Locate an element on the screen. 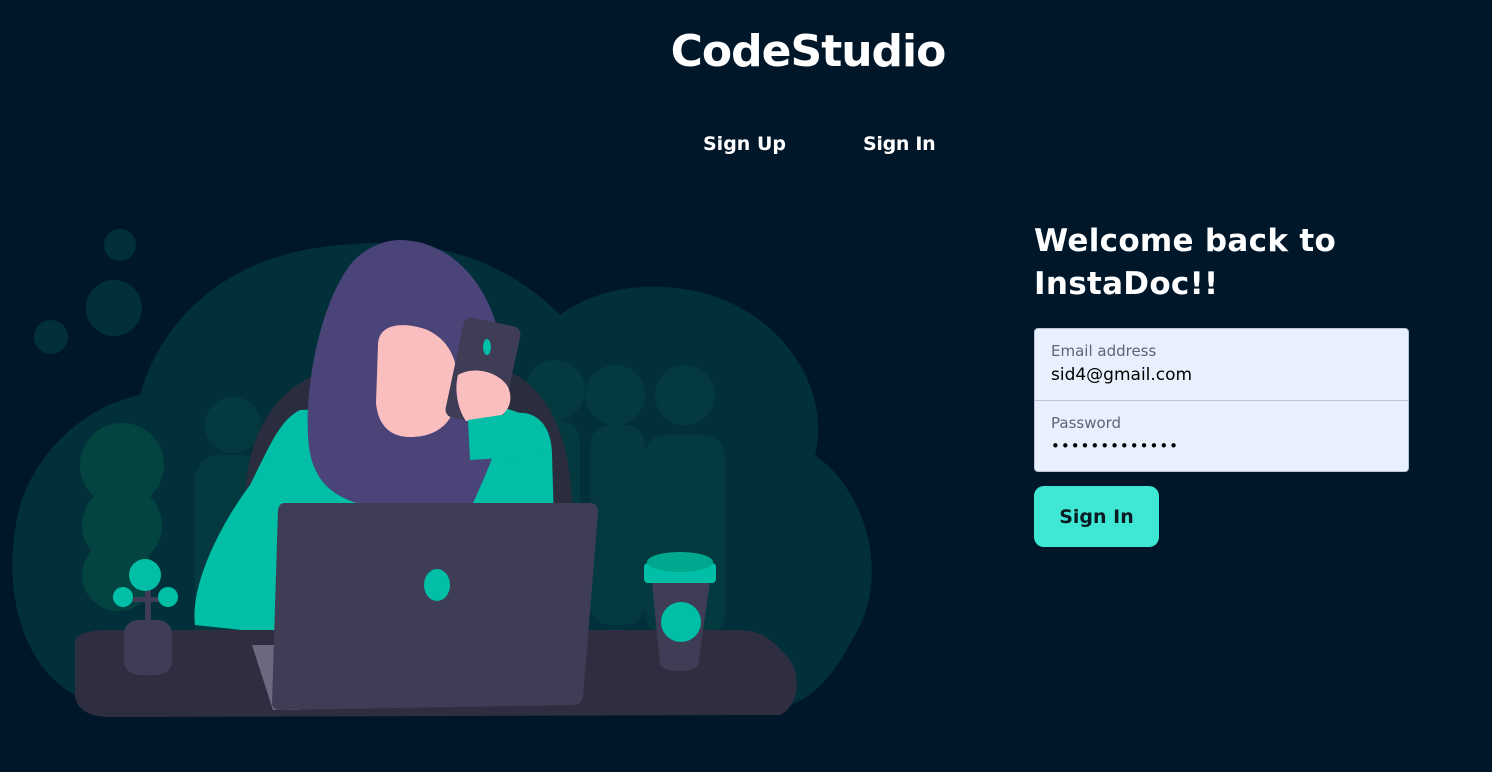  email-input is located at coordinates (1221, 375).